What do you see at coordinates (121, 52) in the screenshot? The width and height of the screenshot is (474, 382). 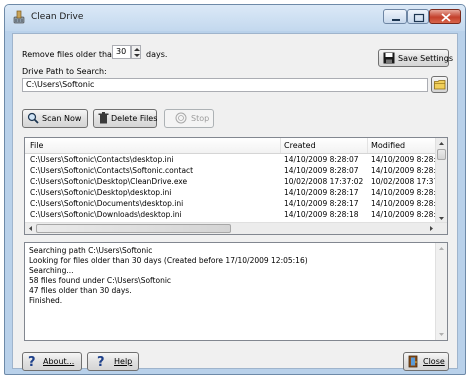 I see `days-input: 30` at bounding box center [121, 52].